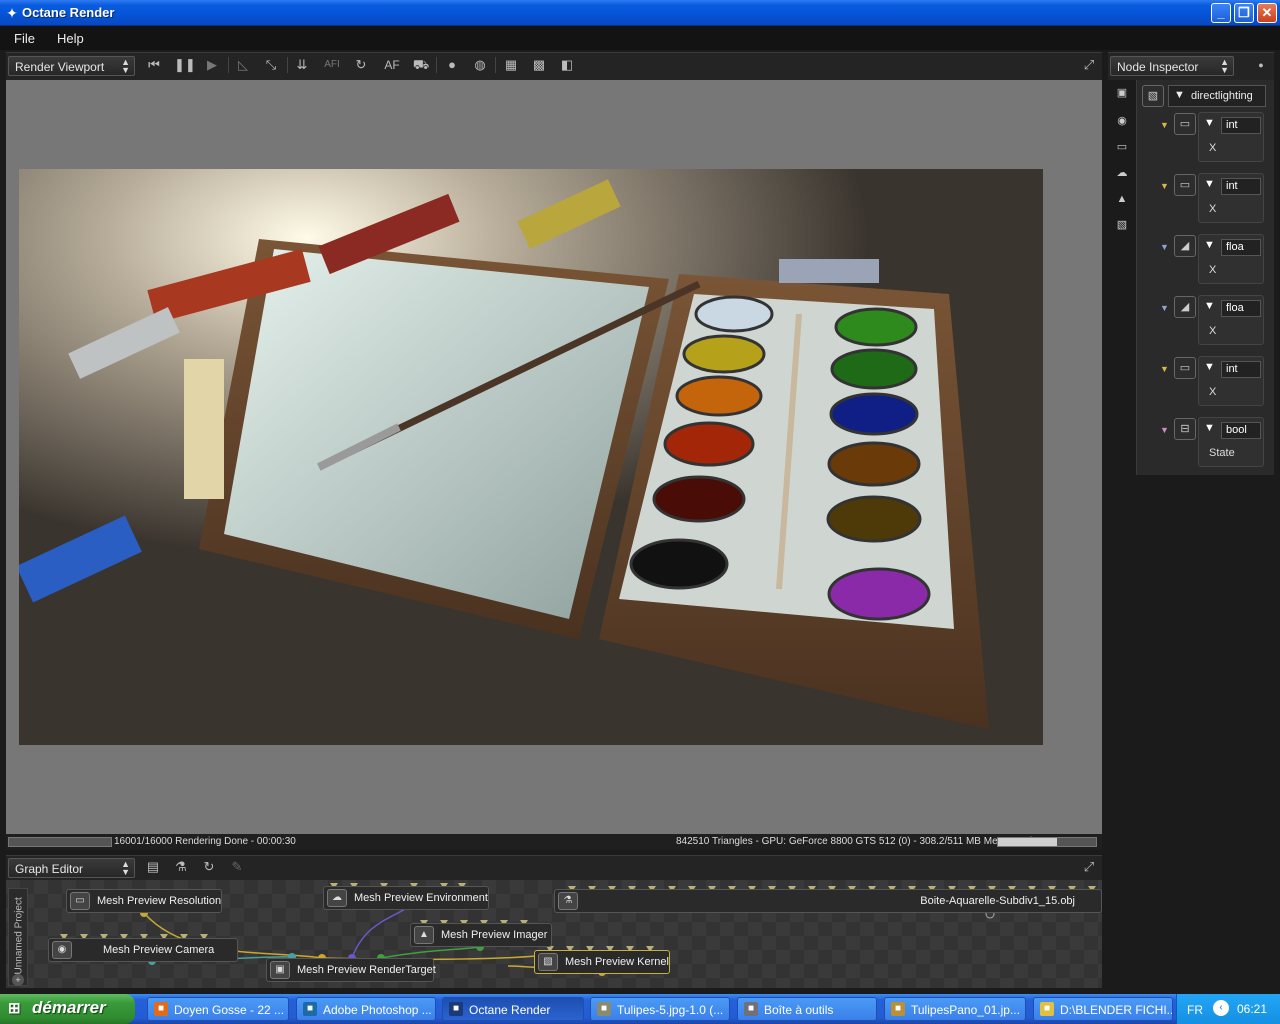 The height and width of the screenshot is (1024, 1280). I want to click on taskbar-task-2: ■ Octane Render, so click(513, 1009).